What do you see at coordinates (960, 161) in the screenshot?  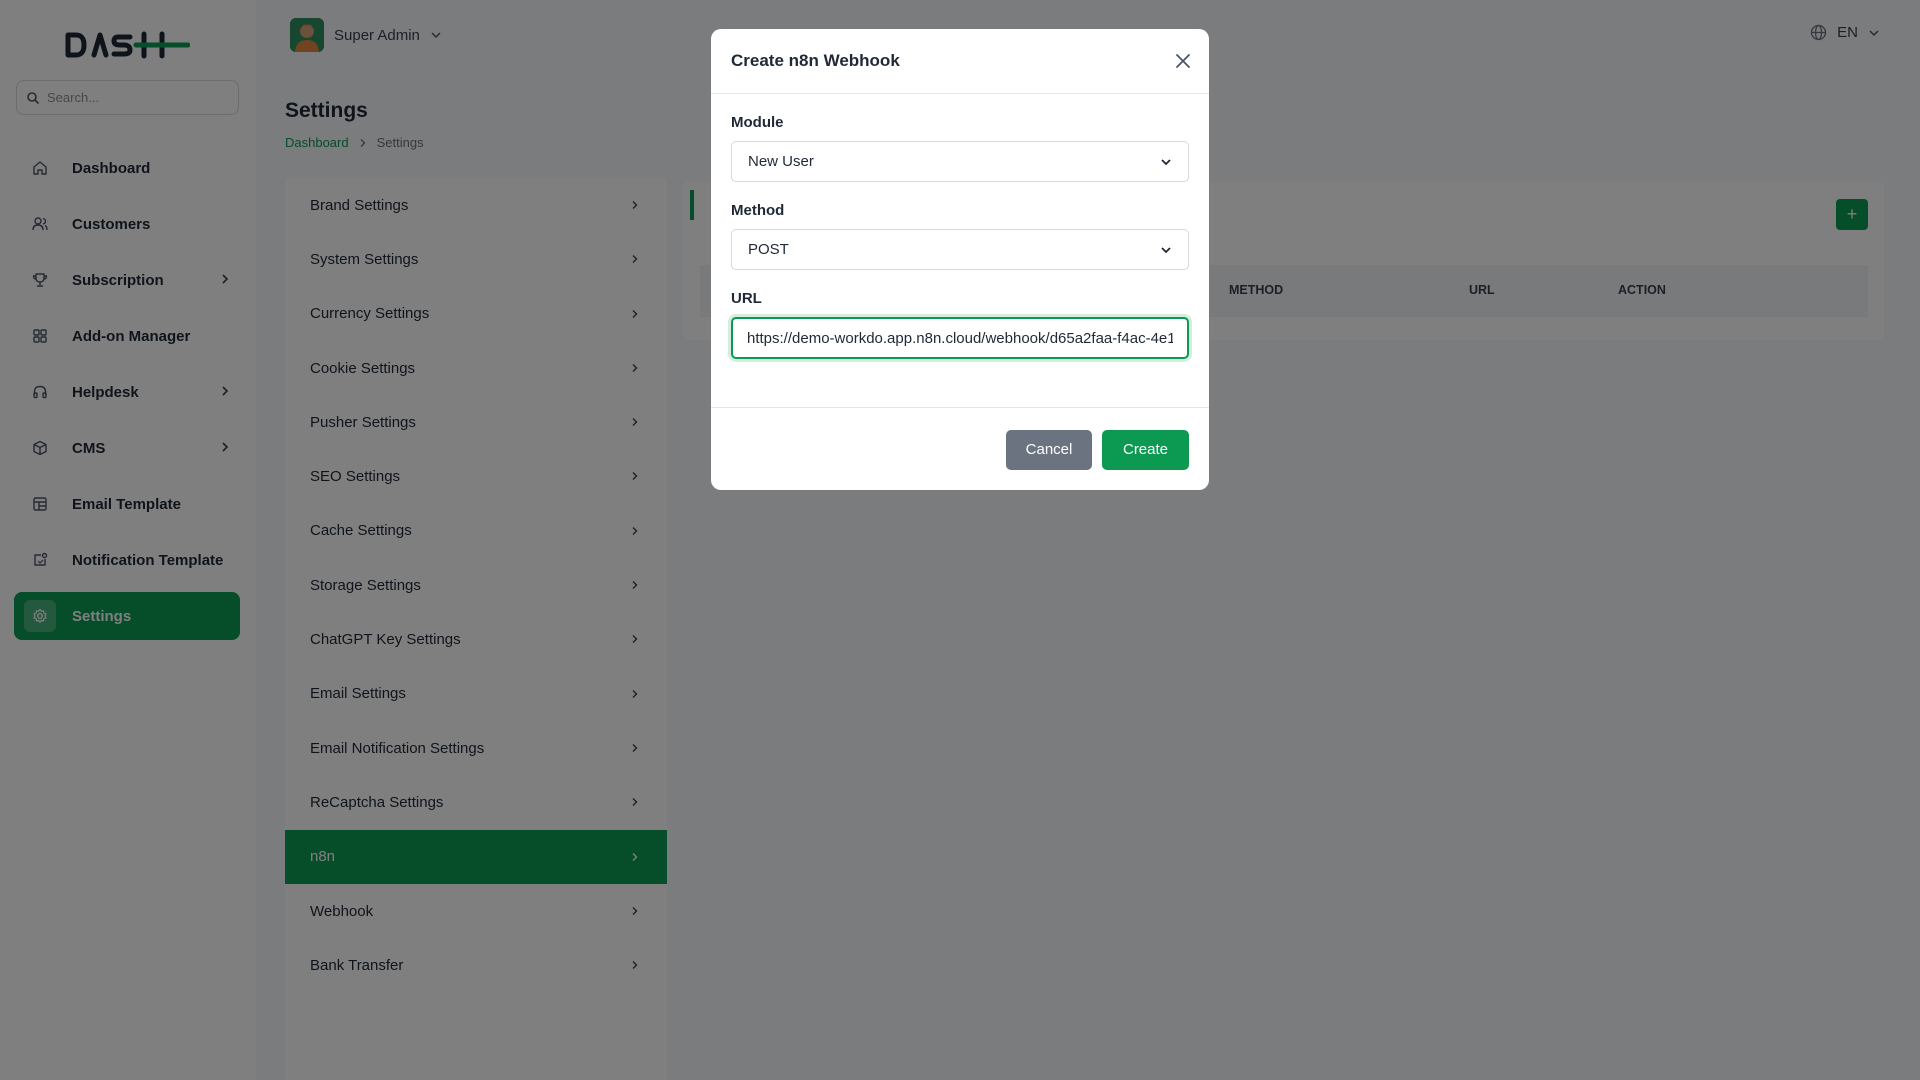 I see `module-select: New User` at bounding box center [960, 161].